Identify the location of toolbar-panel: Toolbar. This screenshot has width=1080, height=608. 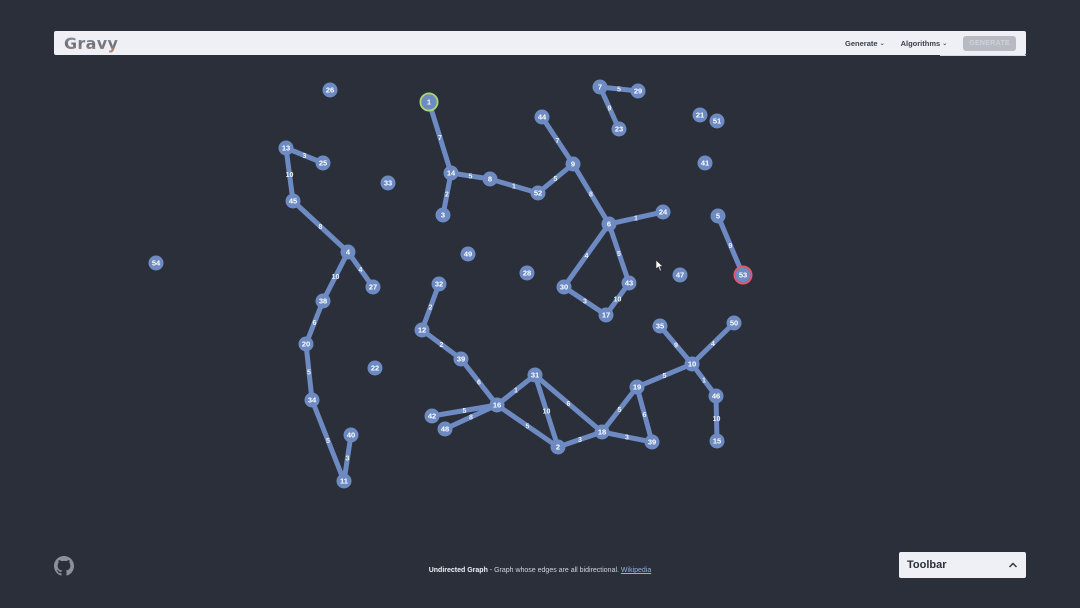
(962, 565).